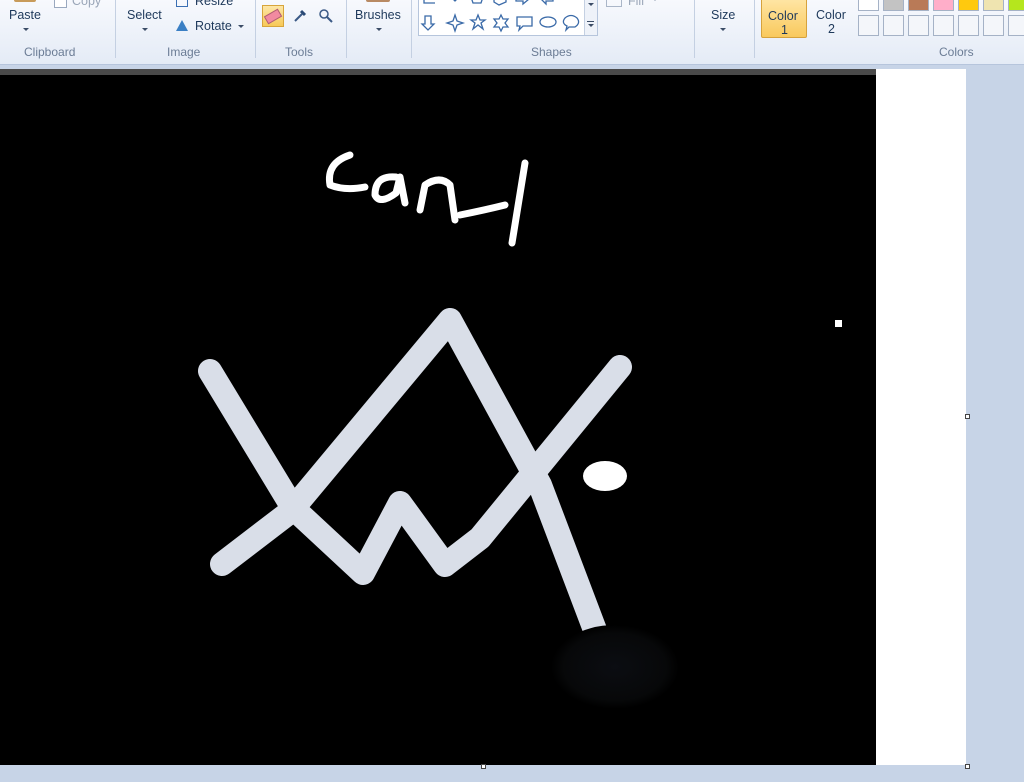 This screenshot has height=782, width=1024. What do you see at coordinates (783, 16) in the screenshot?
I see `color1-label: Color` at bounding box center [783, 16].